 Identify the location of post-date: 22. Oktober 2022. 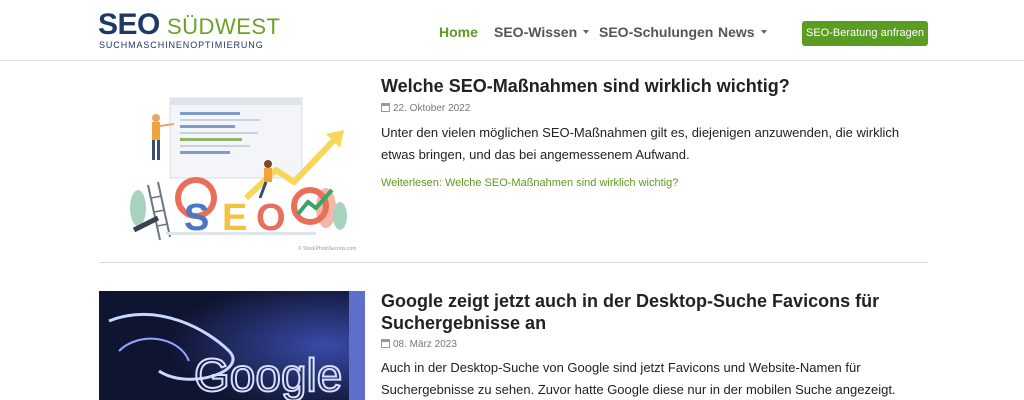
(425, 109).